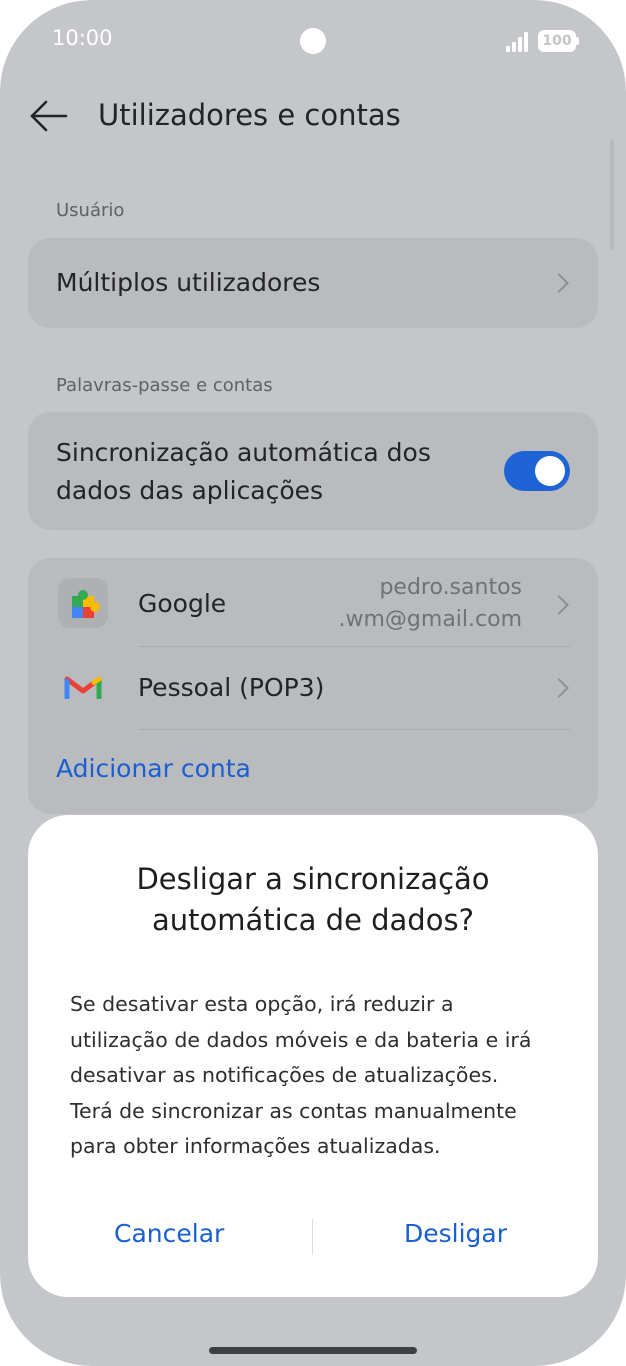 This screenshot has height=1366, width=626. Describe the element at coordinates (313, 1350) in the screenshot. I see `home-indicator` at that location.